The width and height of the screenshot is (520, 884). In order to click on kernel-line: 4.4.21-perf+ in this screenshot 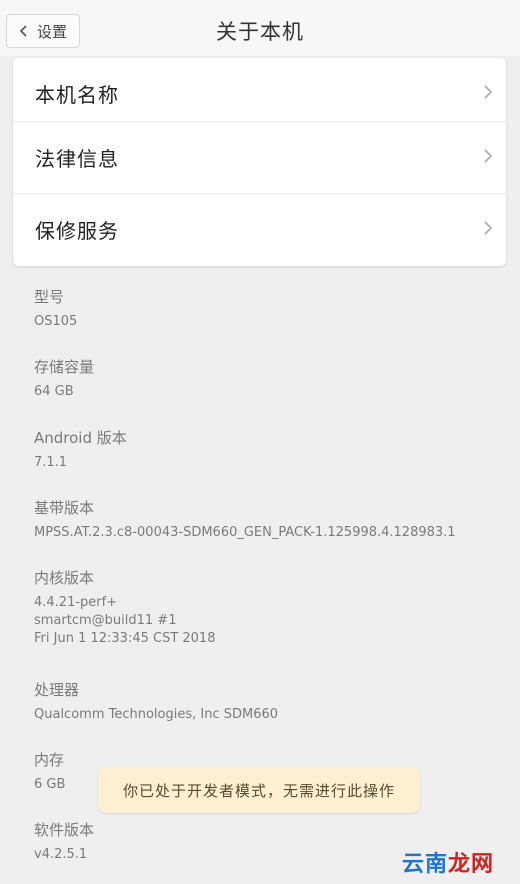, I will do `click(76, 602)`.